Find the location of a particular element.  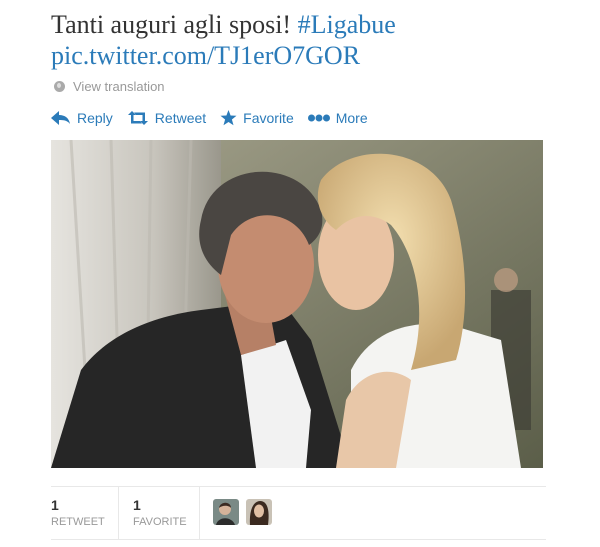

favorite-label: Favorite is located at coordinates (268, 118).